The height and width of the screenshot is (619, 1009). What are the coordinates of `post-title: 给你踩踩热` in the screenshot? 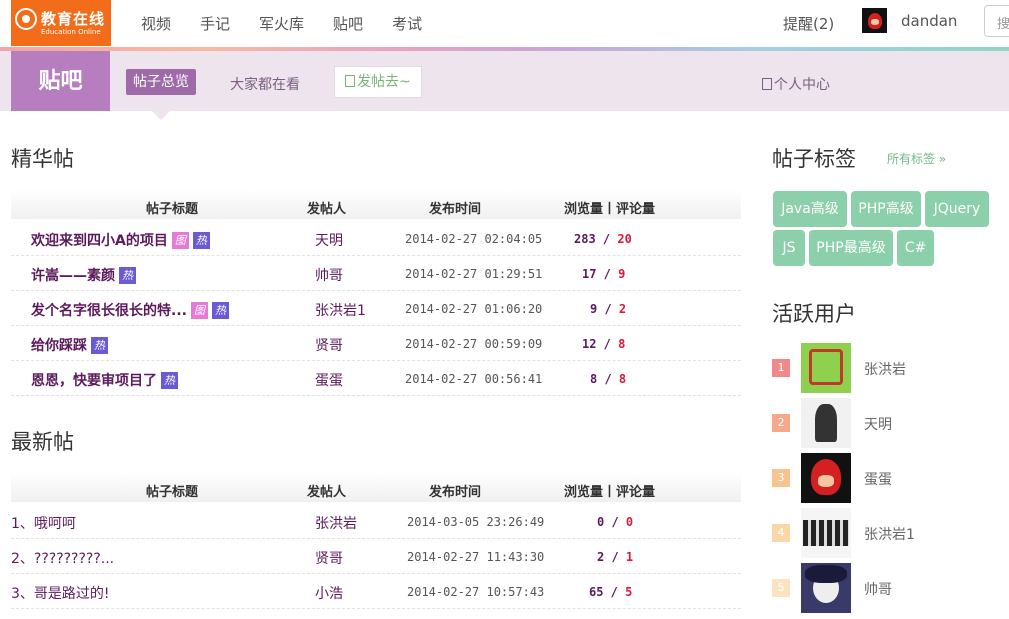 It's located at (69, 345).